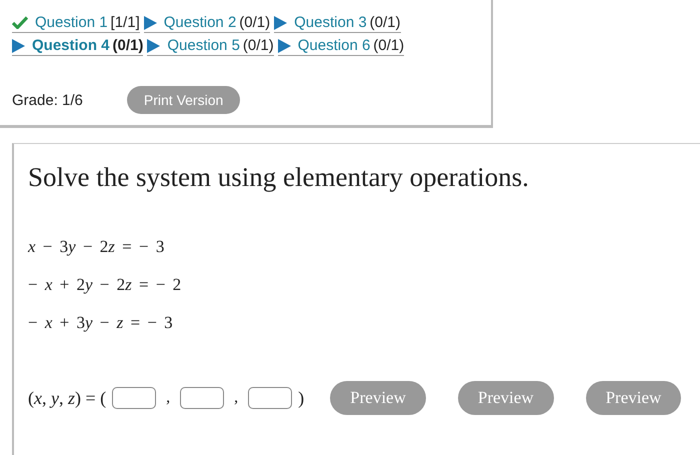  Describe the element at coordinates (279, 177) in the screenshot. I see `question-prompt: Solve the system using elementary operations.` at that location.